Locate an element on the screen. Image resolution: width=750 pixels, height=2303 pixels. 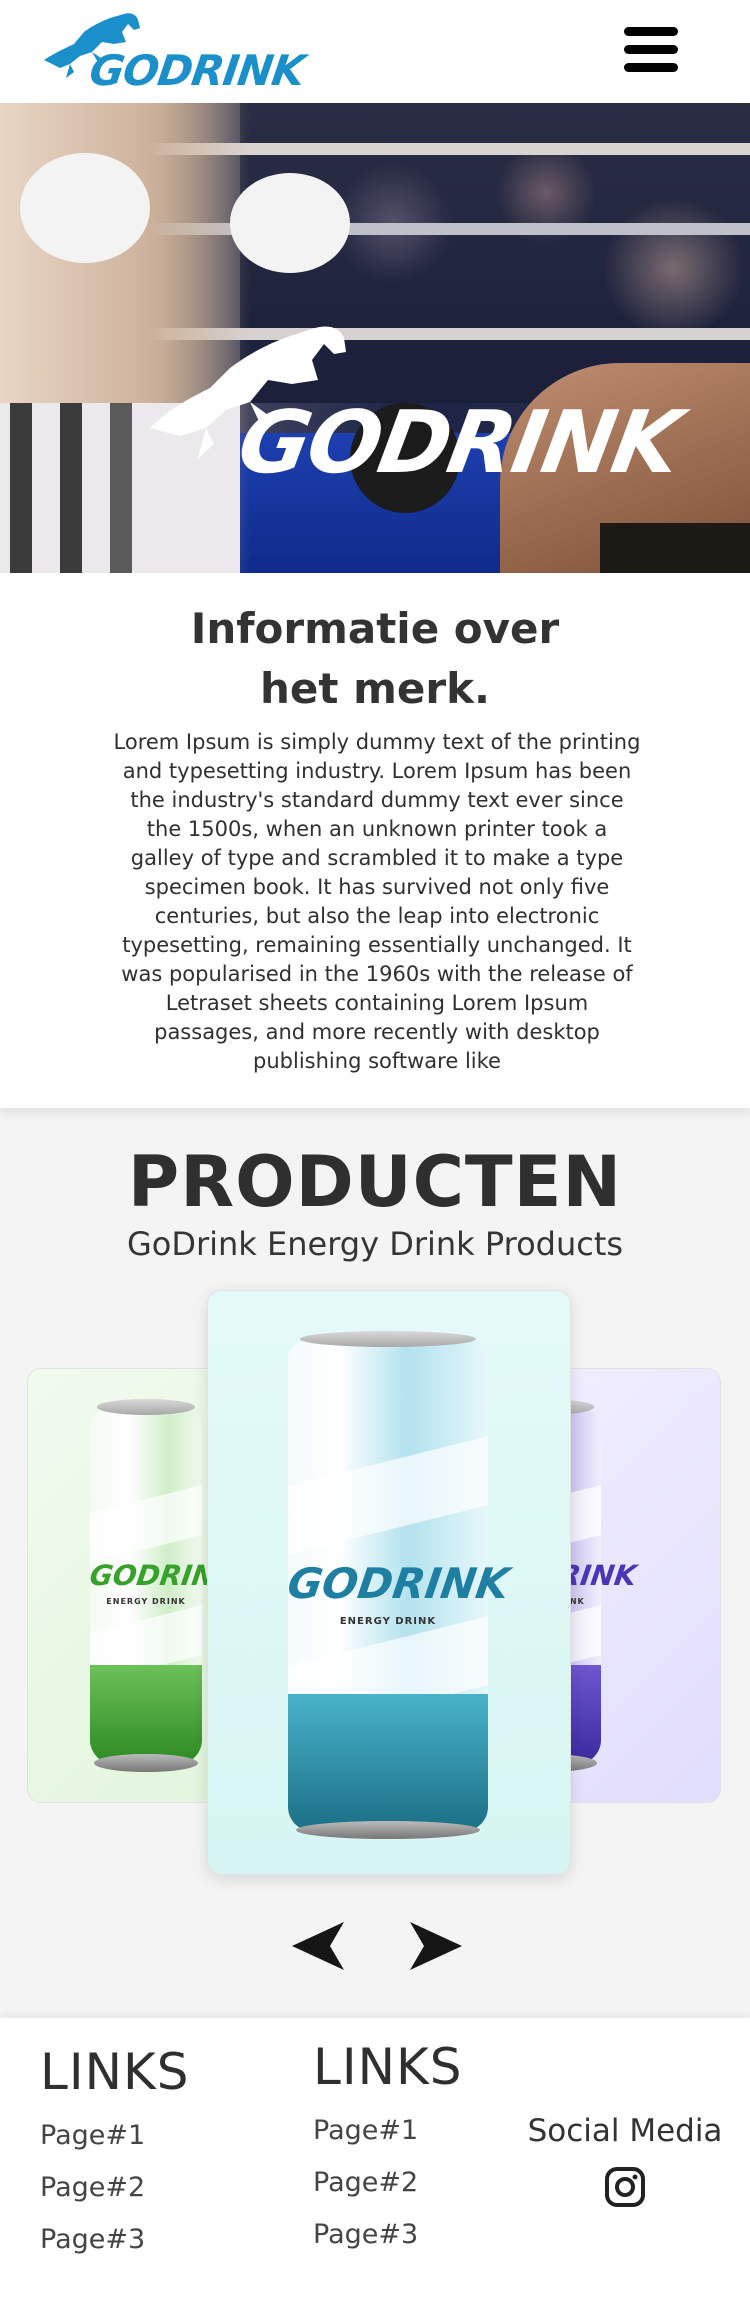
blue-can-image: GODRINK ENERGY DRINK is located at coordinates (398, 1585).